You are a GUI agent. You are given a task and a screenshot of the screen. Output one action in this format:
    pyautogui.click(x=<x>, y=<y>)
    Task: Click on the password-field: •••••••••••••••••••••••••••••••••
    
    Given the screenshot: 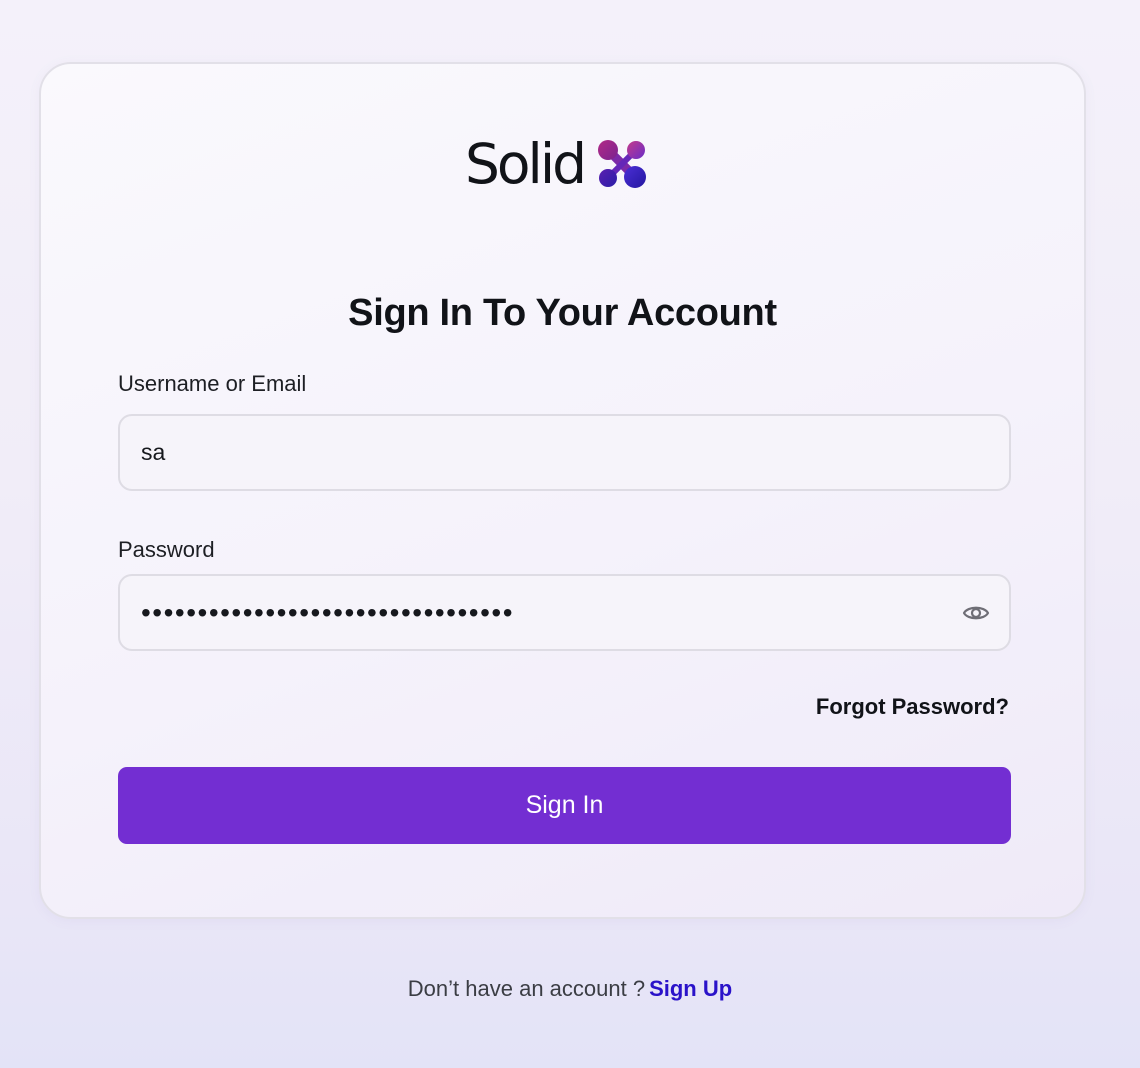 What is the action you would take?
    pyautogui.click(x=564, y=612)
    